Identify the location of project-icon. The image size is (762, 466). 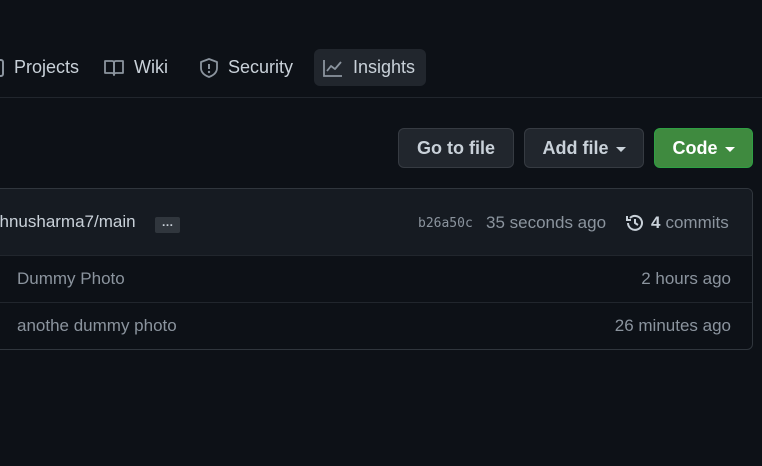
(2, 68).